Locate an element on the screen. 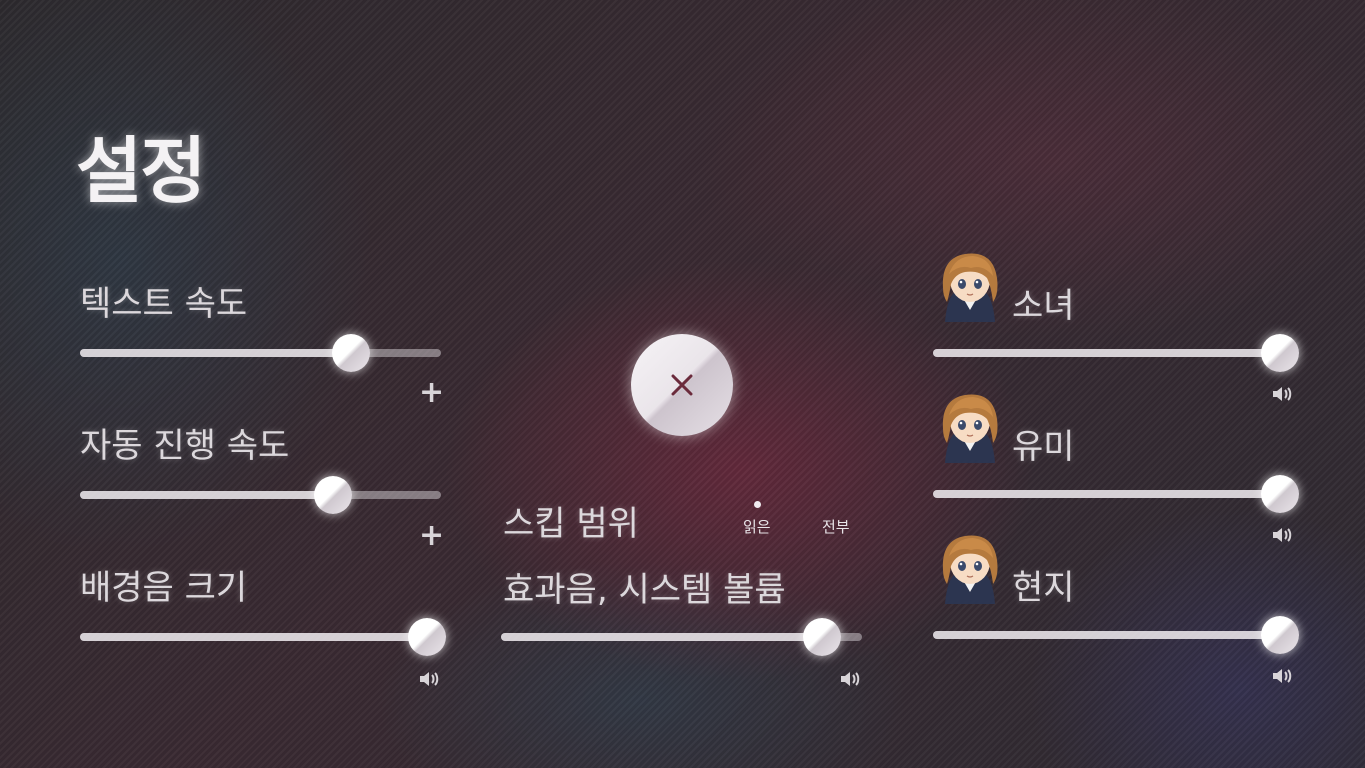 This screenshot has width=1365, height=768. auto-speed-label: 자동 진행 속도 is located at coordinates (185, 446).